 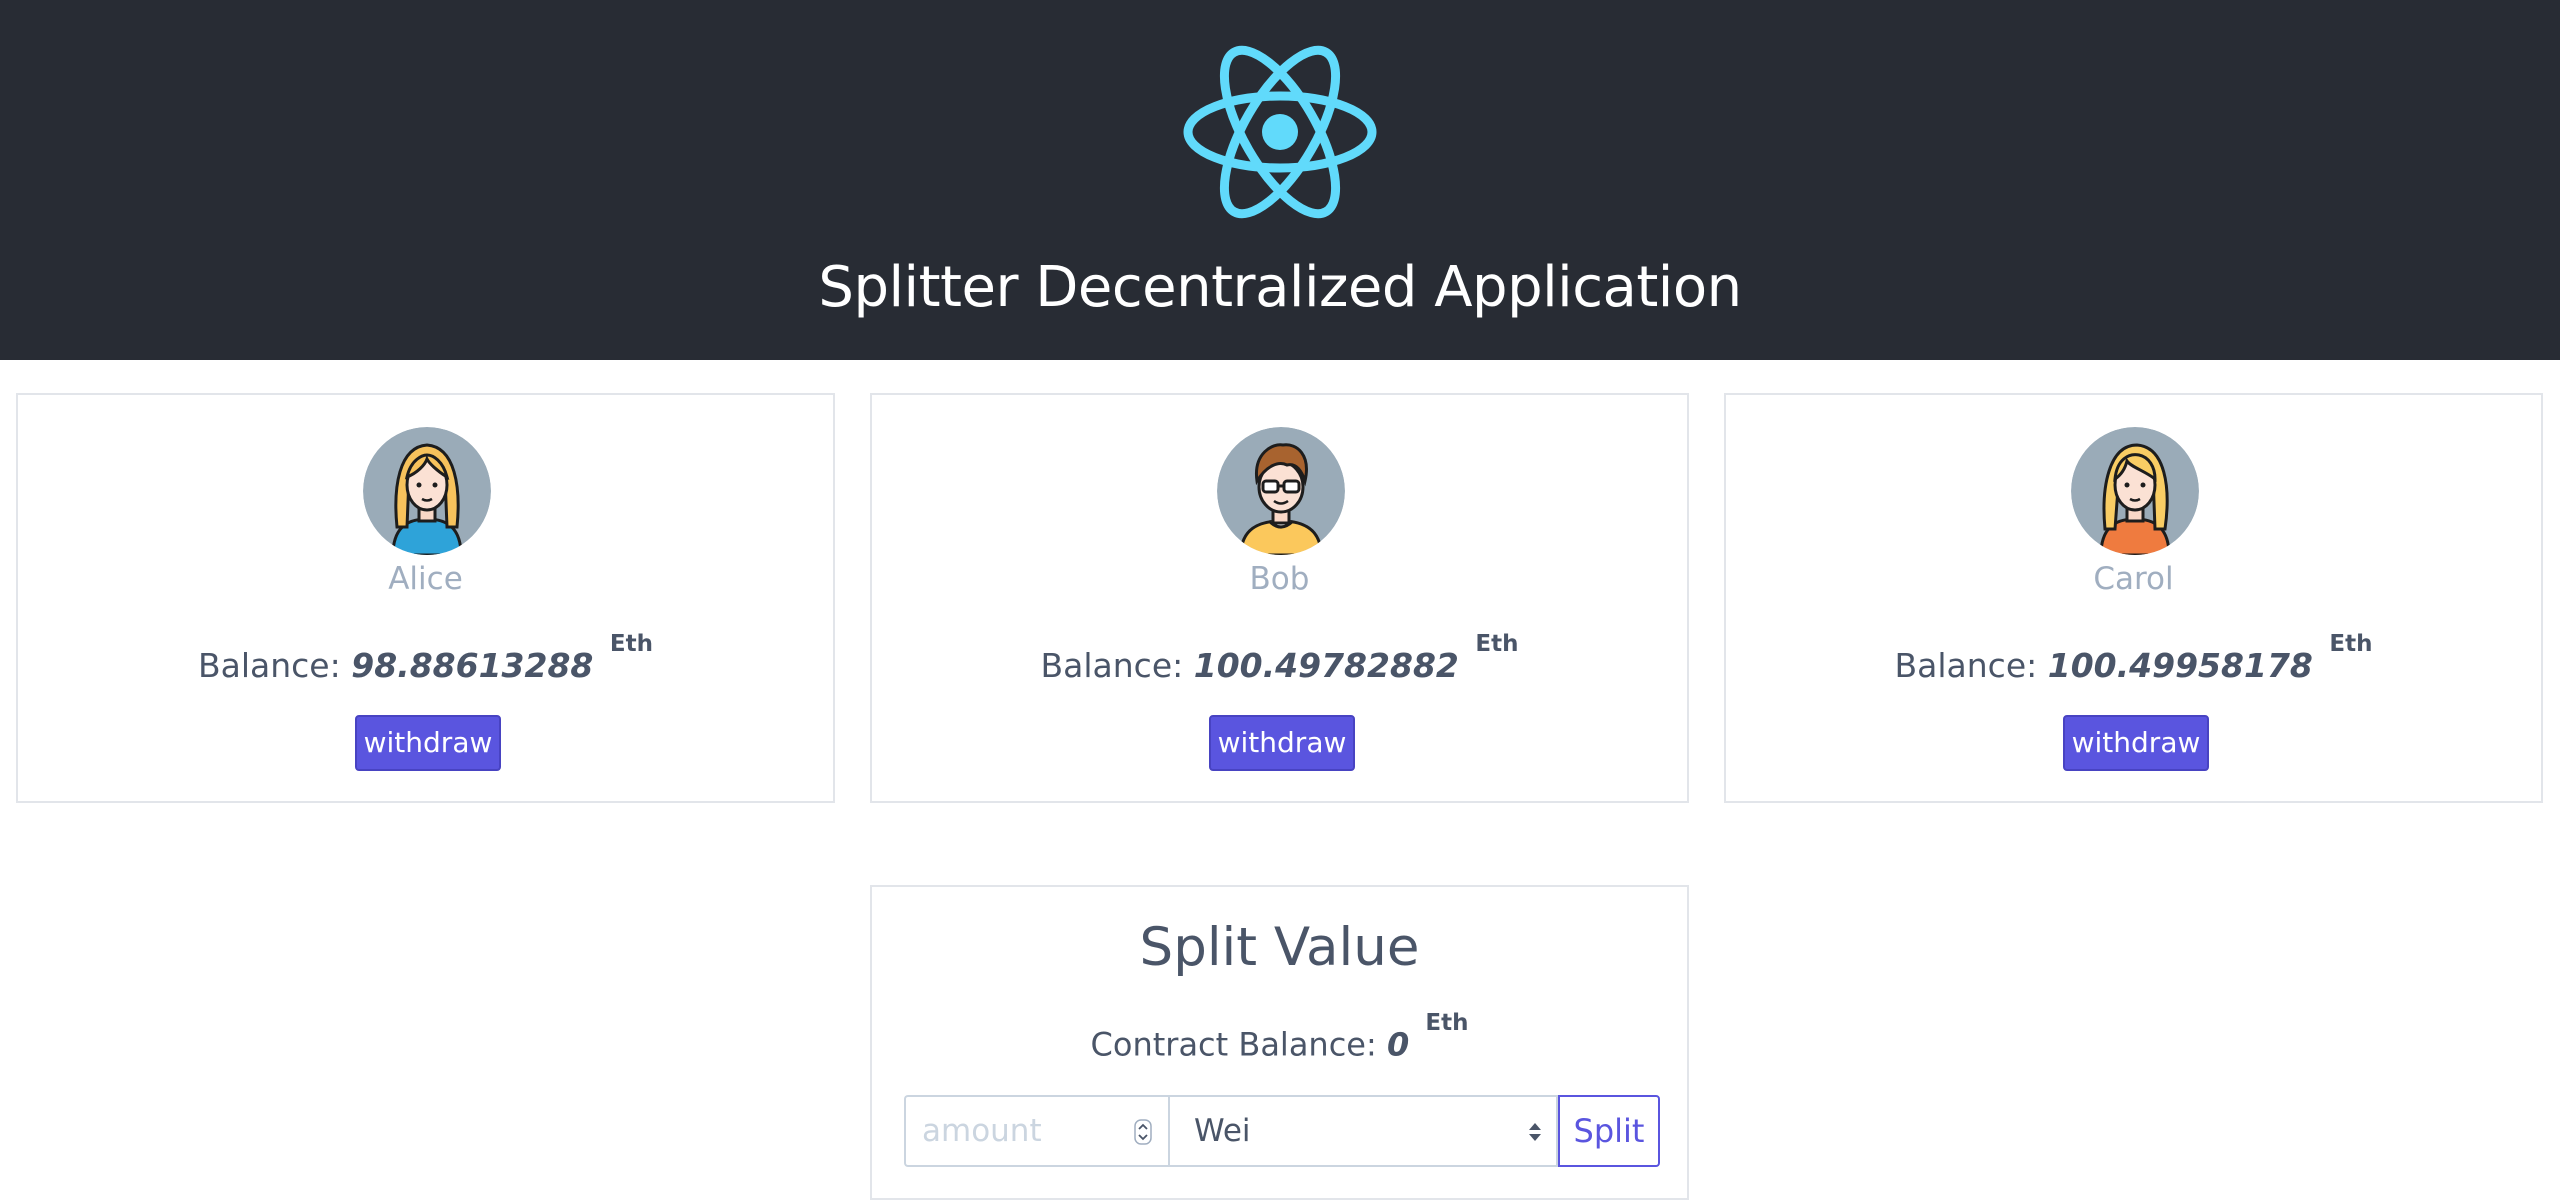 I want to click on contract-balance-line: Contract Balance: 0 Eth, so click(x=1279, y=1038).